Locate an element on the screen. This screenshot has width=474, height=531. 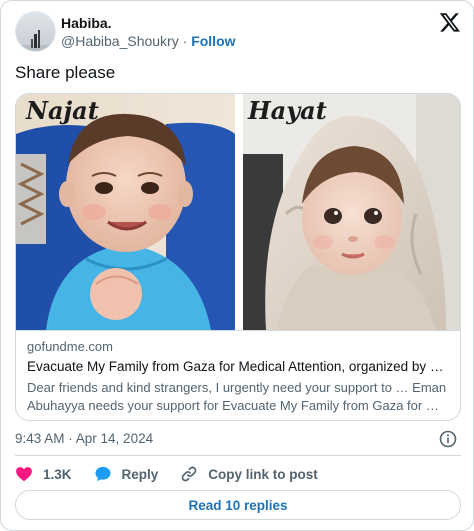
copy-link-button: Copy link to post is located at coordinates (249, 474).